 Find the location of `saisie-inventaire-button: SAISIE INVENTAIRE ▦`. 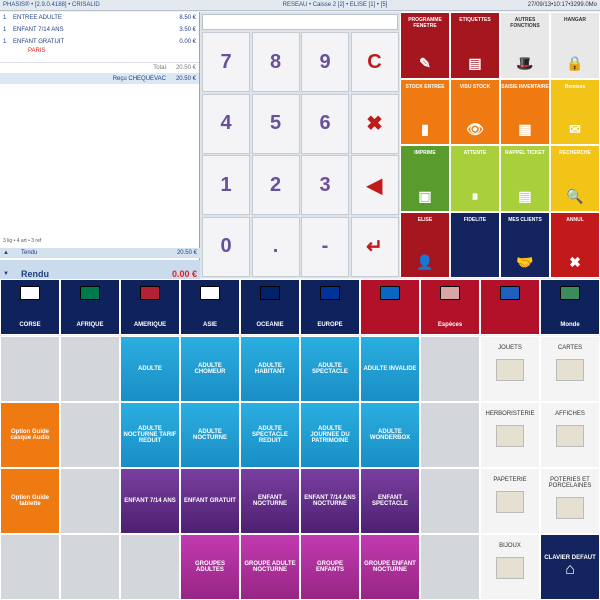

saisie-inventaire-button: SAISIE INVENTAIRE ▦ is located at coordinates (525, 111).